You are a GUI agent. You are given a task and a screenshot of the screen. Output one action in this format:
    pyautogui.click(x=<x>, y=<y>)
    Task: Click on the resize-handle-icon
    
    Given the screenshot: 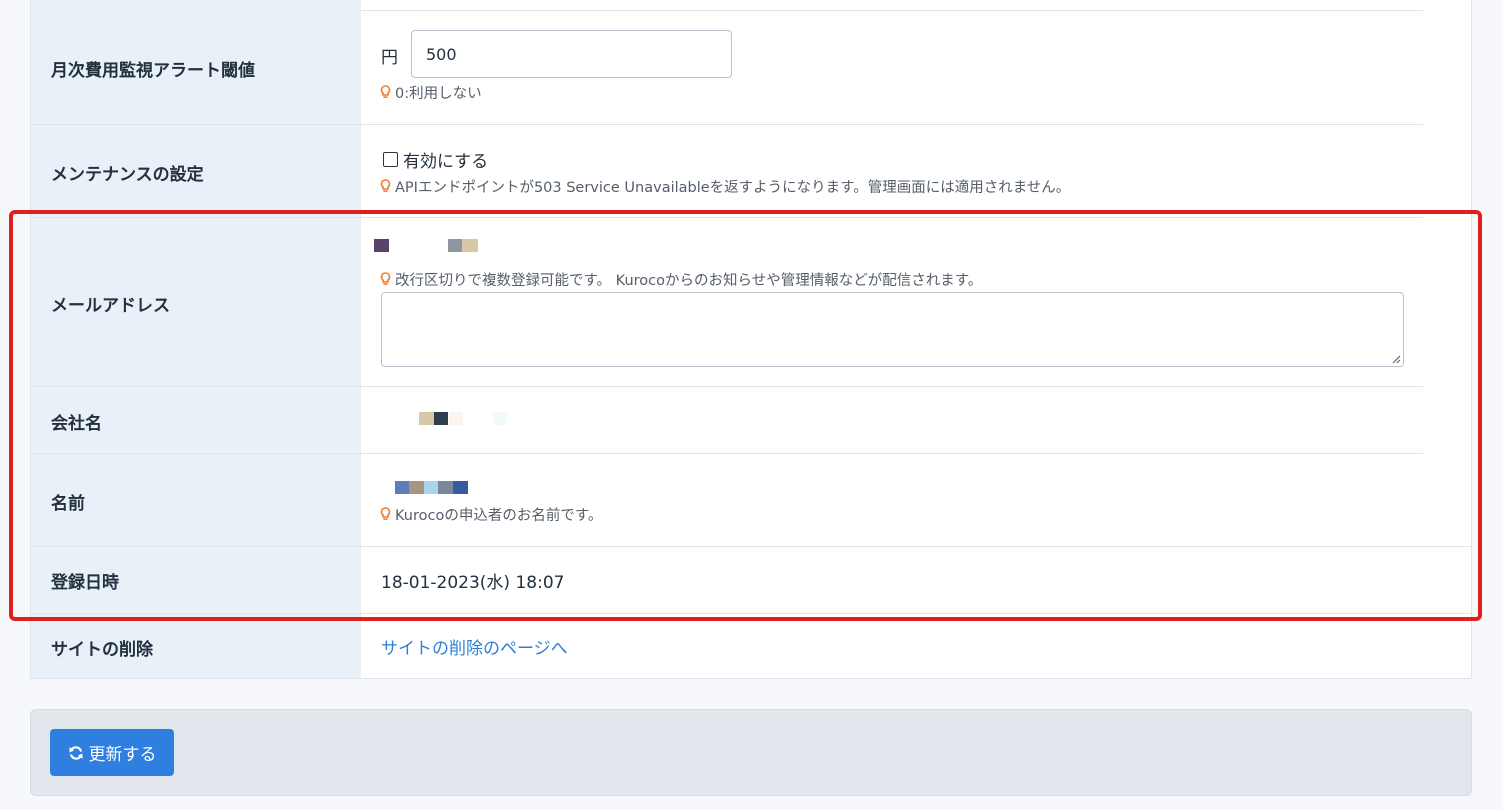 What is the action you would take?
    pyautogui.click(x=1396, y=359)
    